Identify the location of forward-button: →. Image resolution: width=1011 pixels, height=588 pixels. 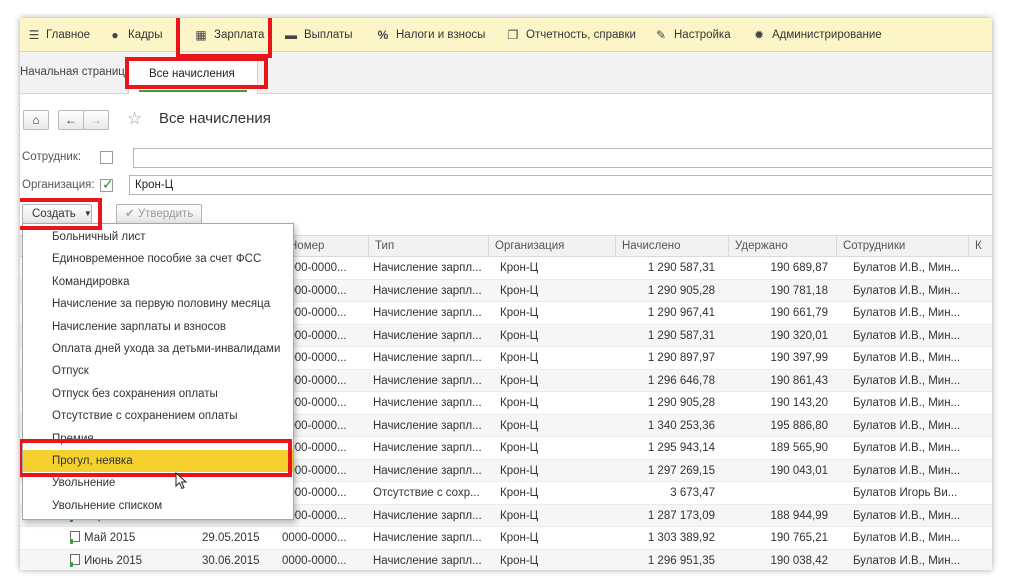
(96, 120).